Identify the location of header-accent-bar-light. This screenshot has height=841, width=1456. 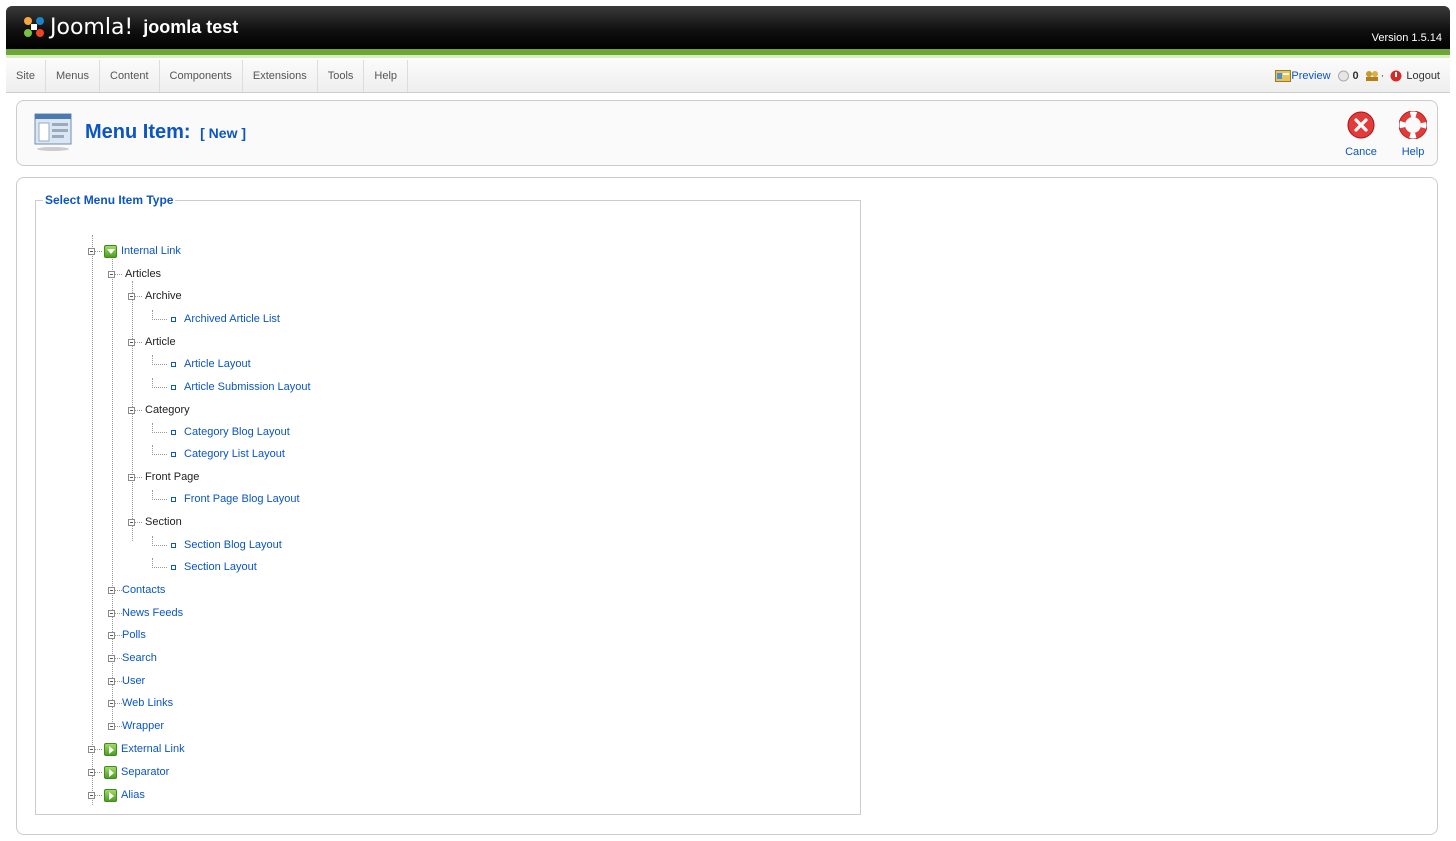
(728, 56).